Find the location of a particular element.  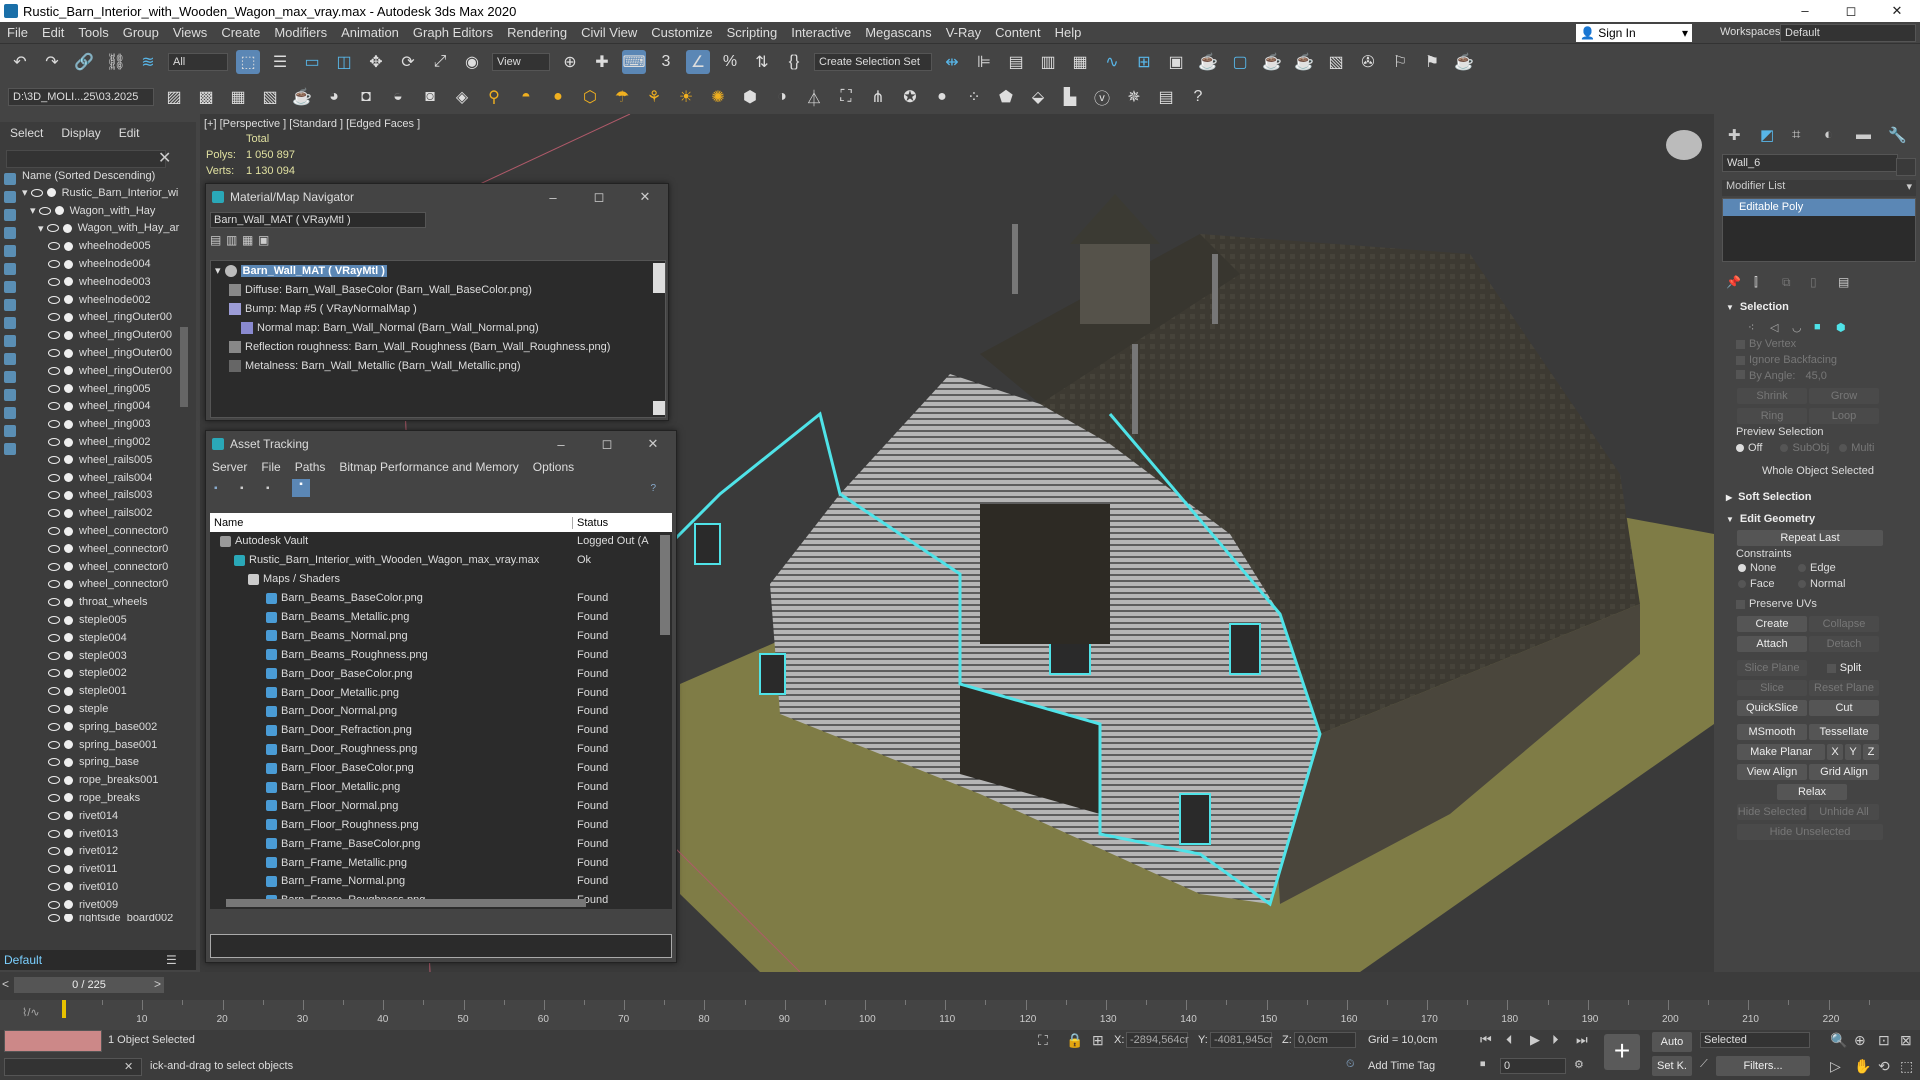

tree-row: wheel_ringOuter00 is located at coordinates (102, 353).